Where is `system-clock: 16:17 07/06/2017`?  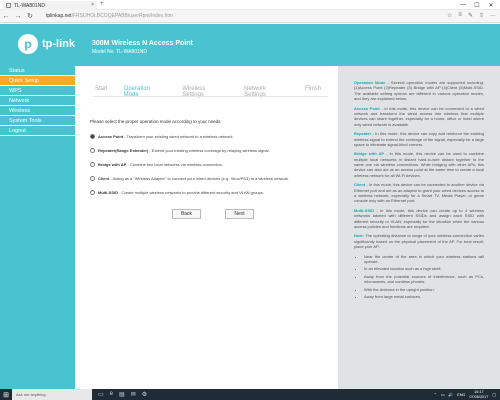
system-clock: 16:17 07/06/2017 is located at coordinates (478, 394).